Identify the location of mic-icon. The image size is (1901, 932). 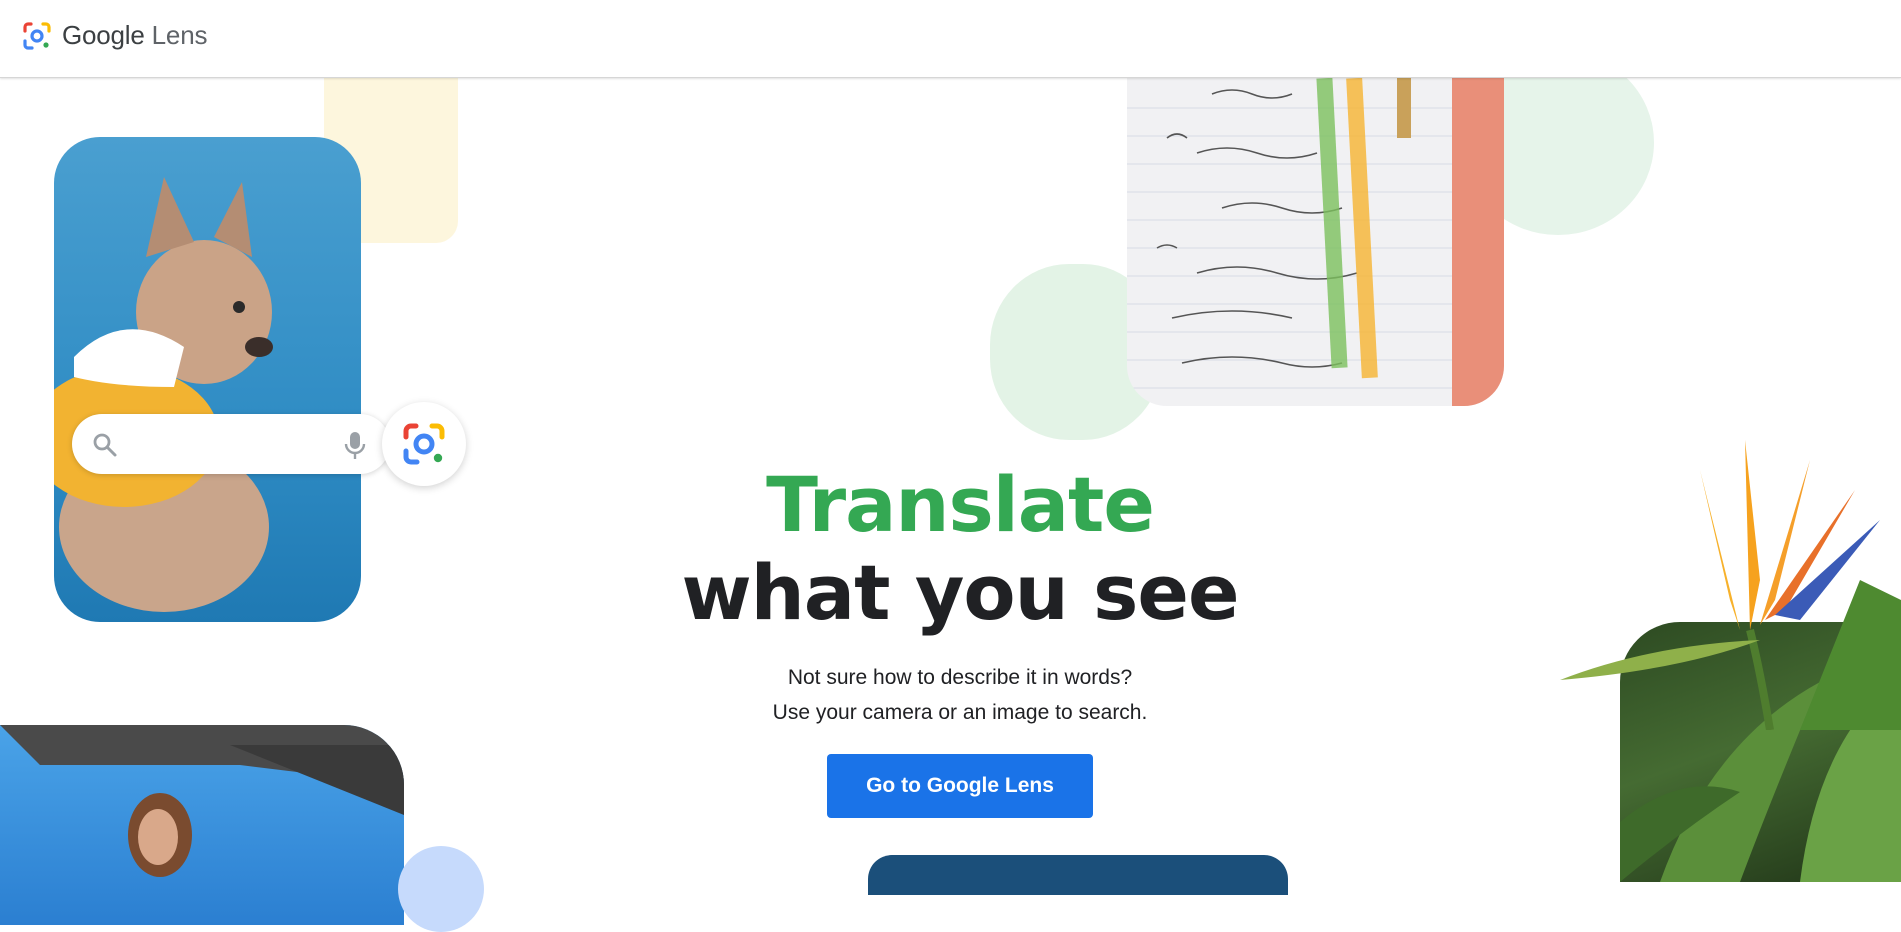
(355, 445).